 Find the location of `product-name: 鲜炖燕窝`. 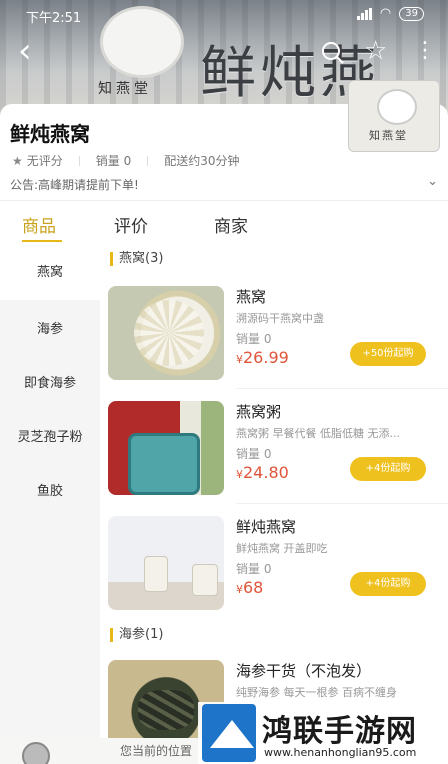

product-name: 鲜炖燕窝 is located at coordinates (266, 527).